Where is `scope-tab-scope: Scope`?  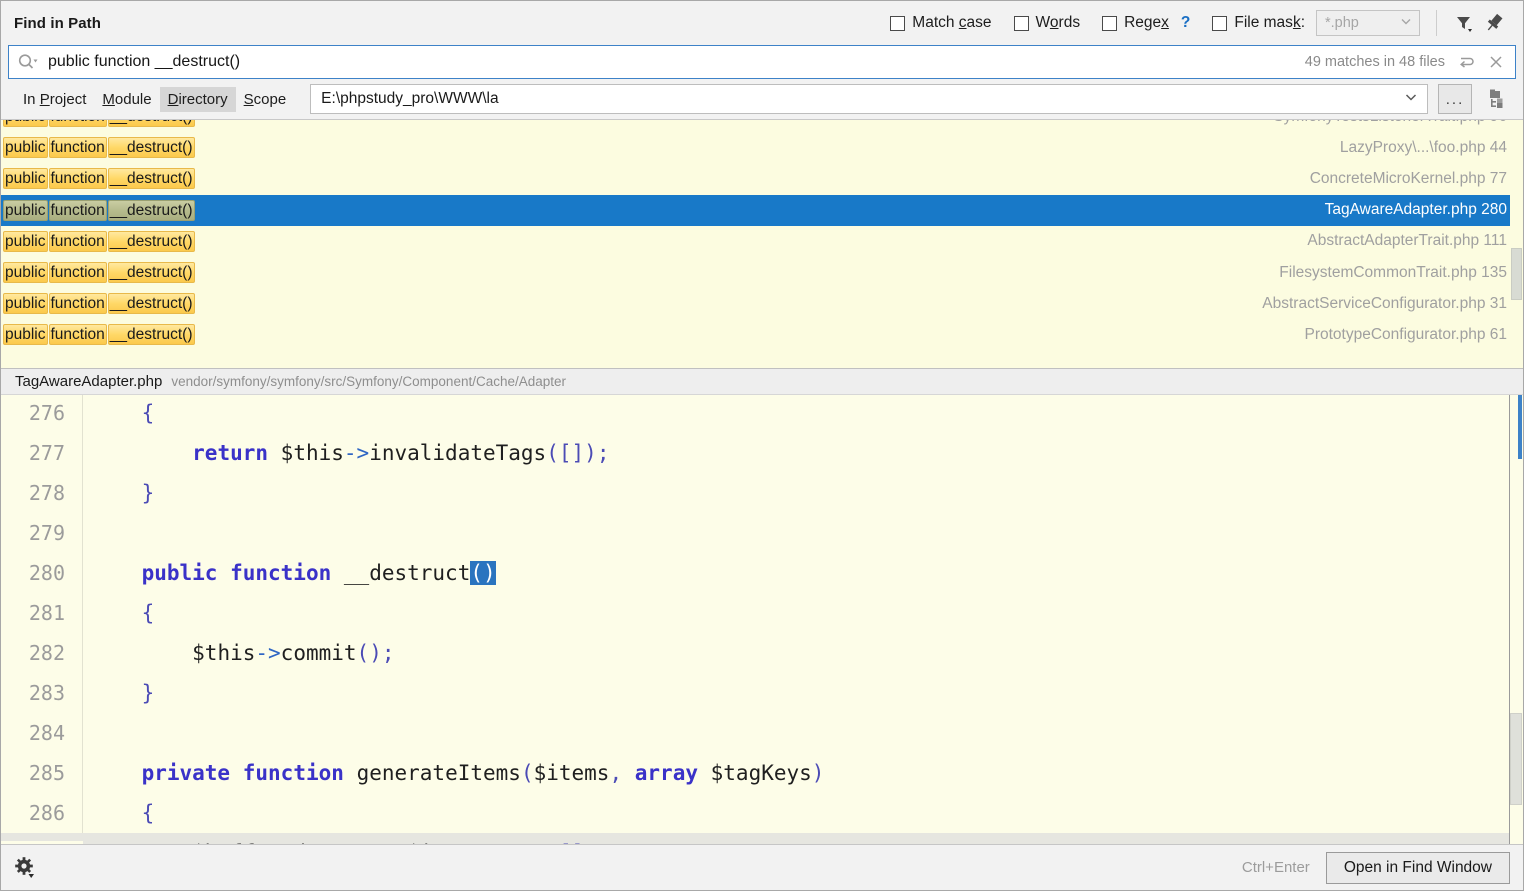
scope-tab-scope: Scope is located at coordinates (265, 99).